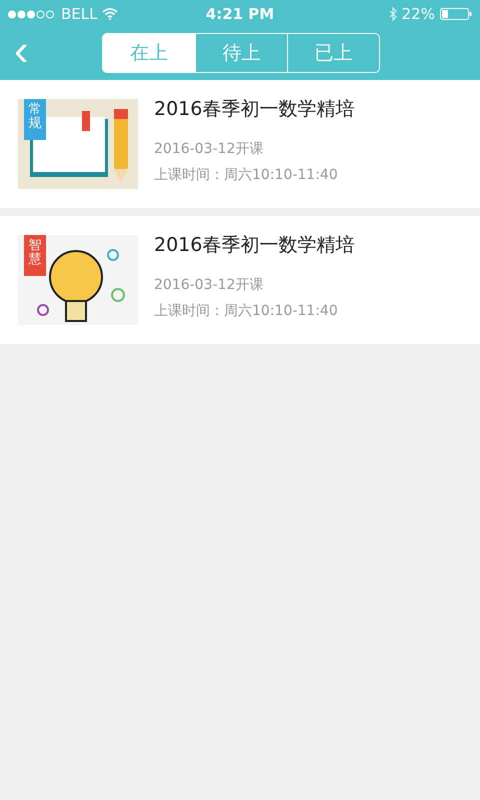 The height and width of the screenshot is (800, 480). What do you see at coordinates (418, 14) in the screenshot?
I see `battery-percent: 22%` at bounding box center [418, 14].